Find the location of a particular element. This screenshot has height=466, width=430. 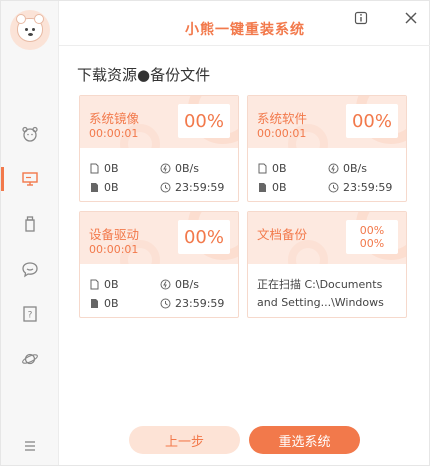

sidebar-item-help: ? is located at coordinates (30, 314).